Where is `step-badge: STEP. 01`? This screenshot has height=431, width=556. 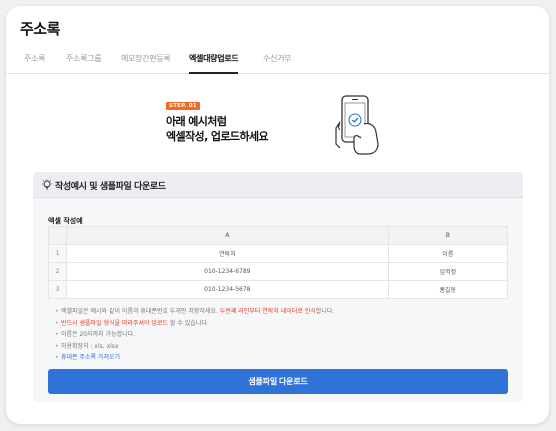 step-badge: STEP. 01 is located at coordinates (183, 106).